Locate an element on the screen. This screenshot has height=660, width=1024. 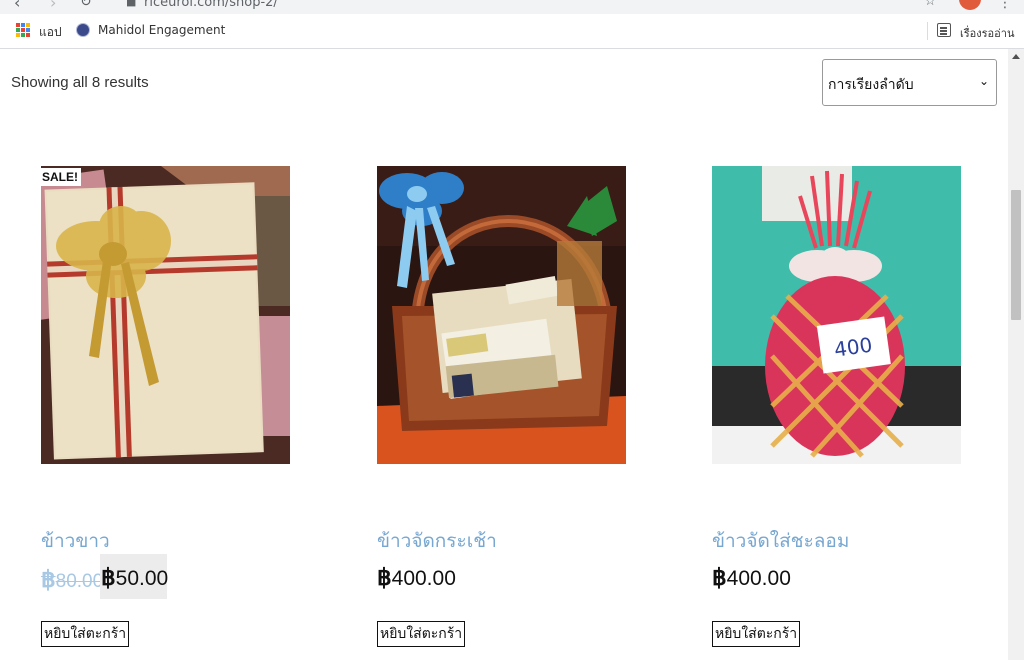
sale-price: ฿50.00 is located at coordinates (135, 577).